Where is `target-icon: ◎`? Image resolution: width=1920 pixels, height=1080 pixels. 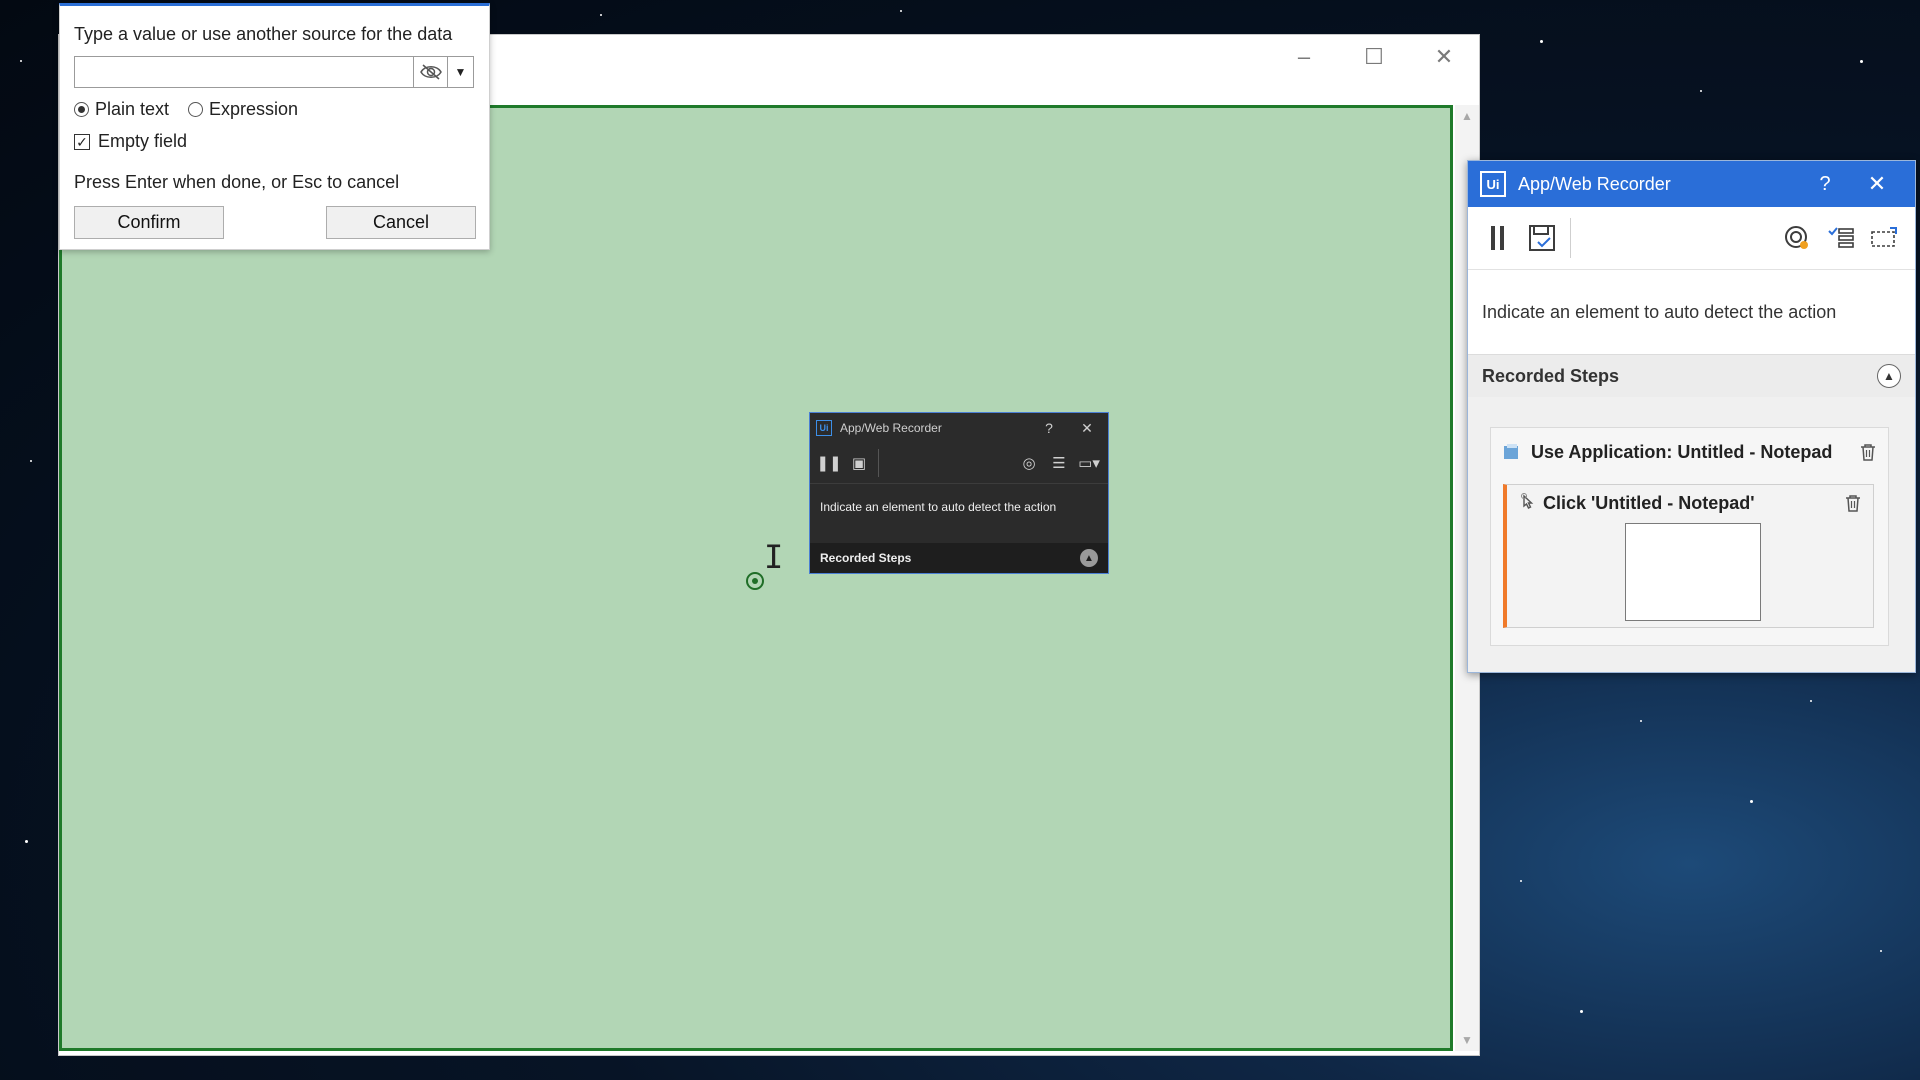
target-icon: ◎ is located at coordinates (1029, 463).